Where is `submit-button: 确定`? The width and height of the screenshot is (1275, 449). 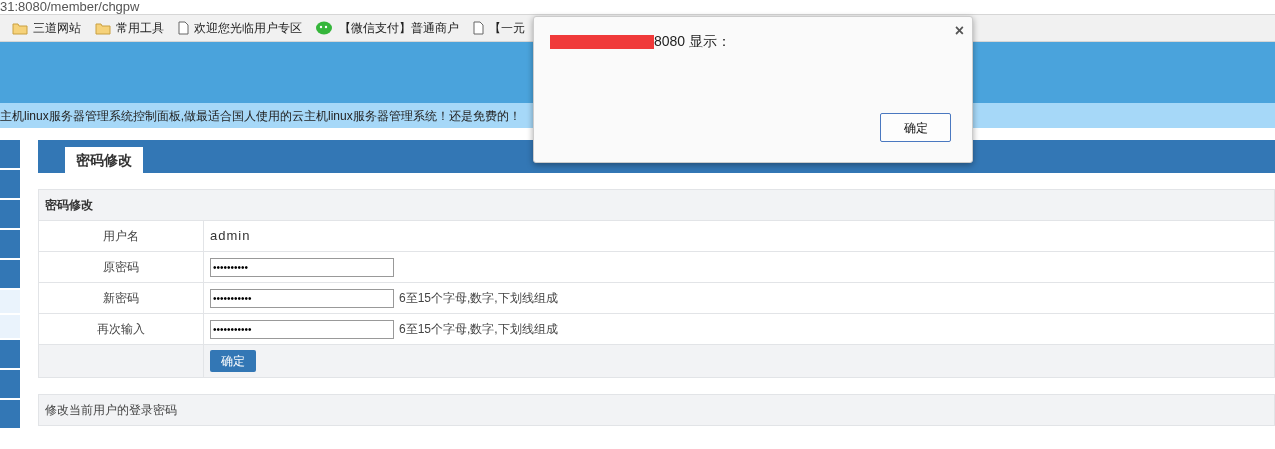
submit-button: 确定 is located at coordinates (233, 361).